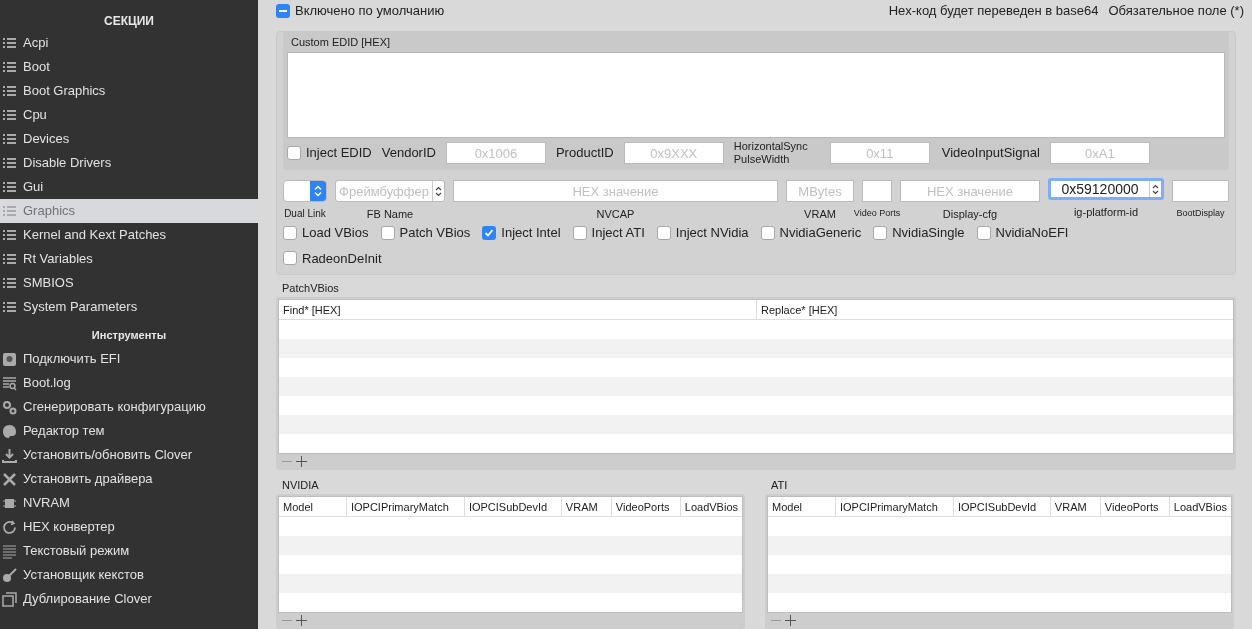 The height and width of the screenshot is (629, 1252). I want to click on gears-icon, so click(9, 407).